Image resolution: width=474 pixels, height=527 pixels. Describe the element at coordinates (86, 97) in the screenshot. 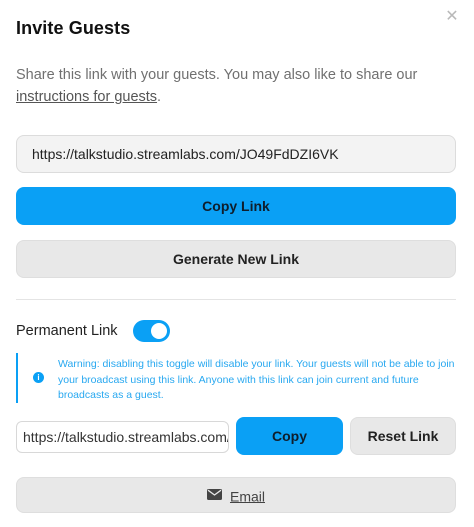

I see `instructions-link: instructions for guests` at that location.